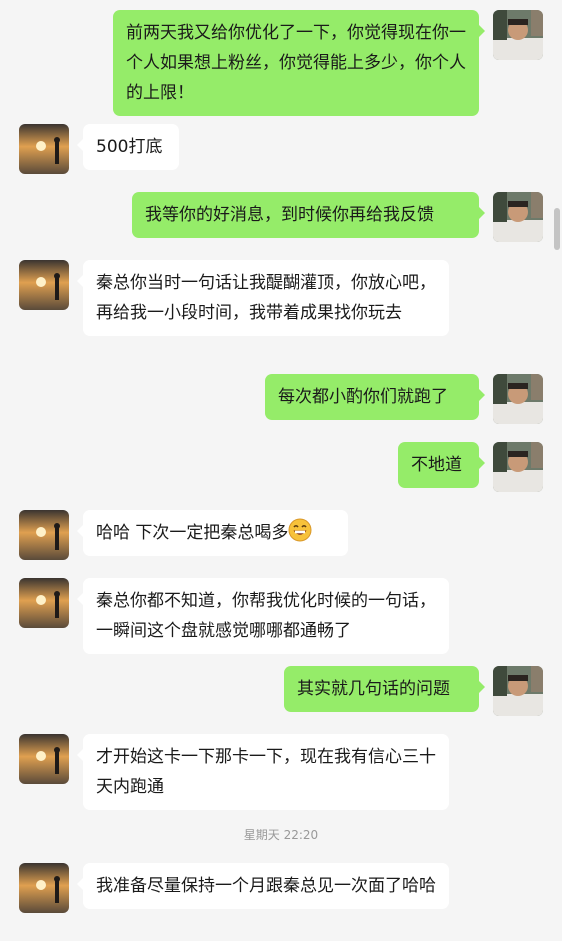  Describe the element at coordinates (263, 616) in the screenshot. I see `message-bubble: 秦总你都不知道，你帮我优化时候的一句话，一瞬间这个盘就感觉哪哪都通畅了` at that location.